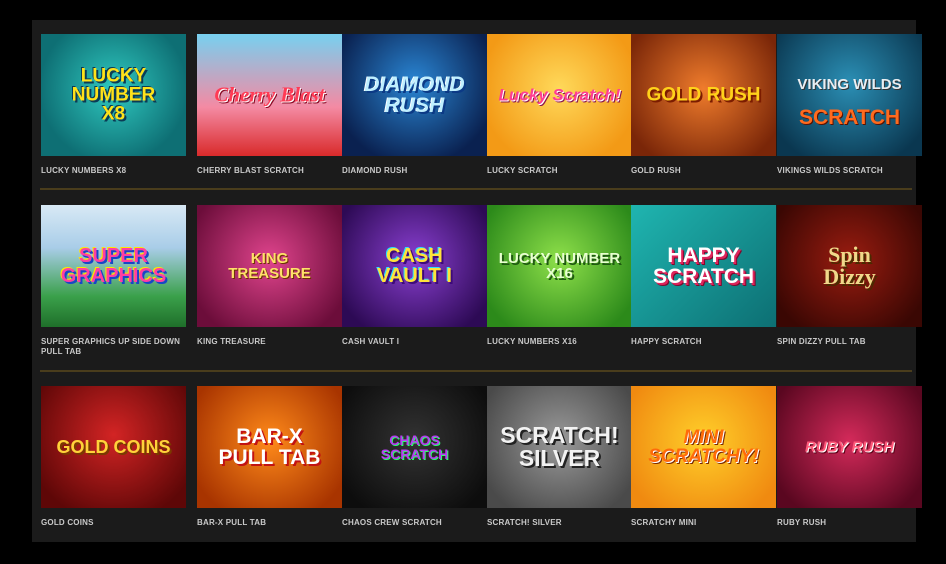  I want to click on game-tile-scratchy-mini: MINI SCRATCHY!, so click(703, 447).